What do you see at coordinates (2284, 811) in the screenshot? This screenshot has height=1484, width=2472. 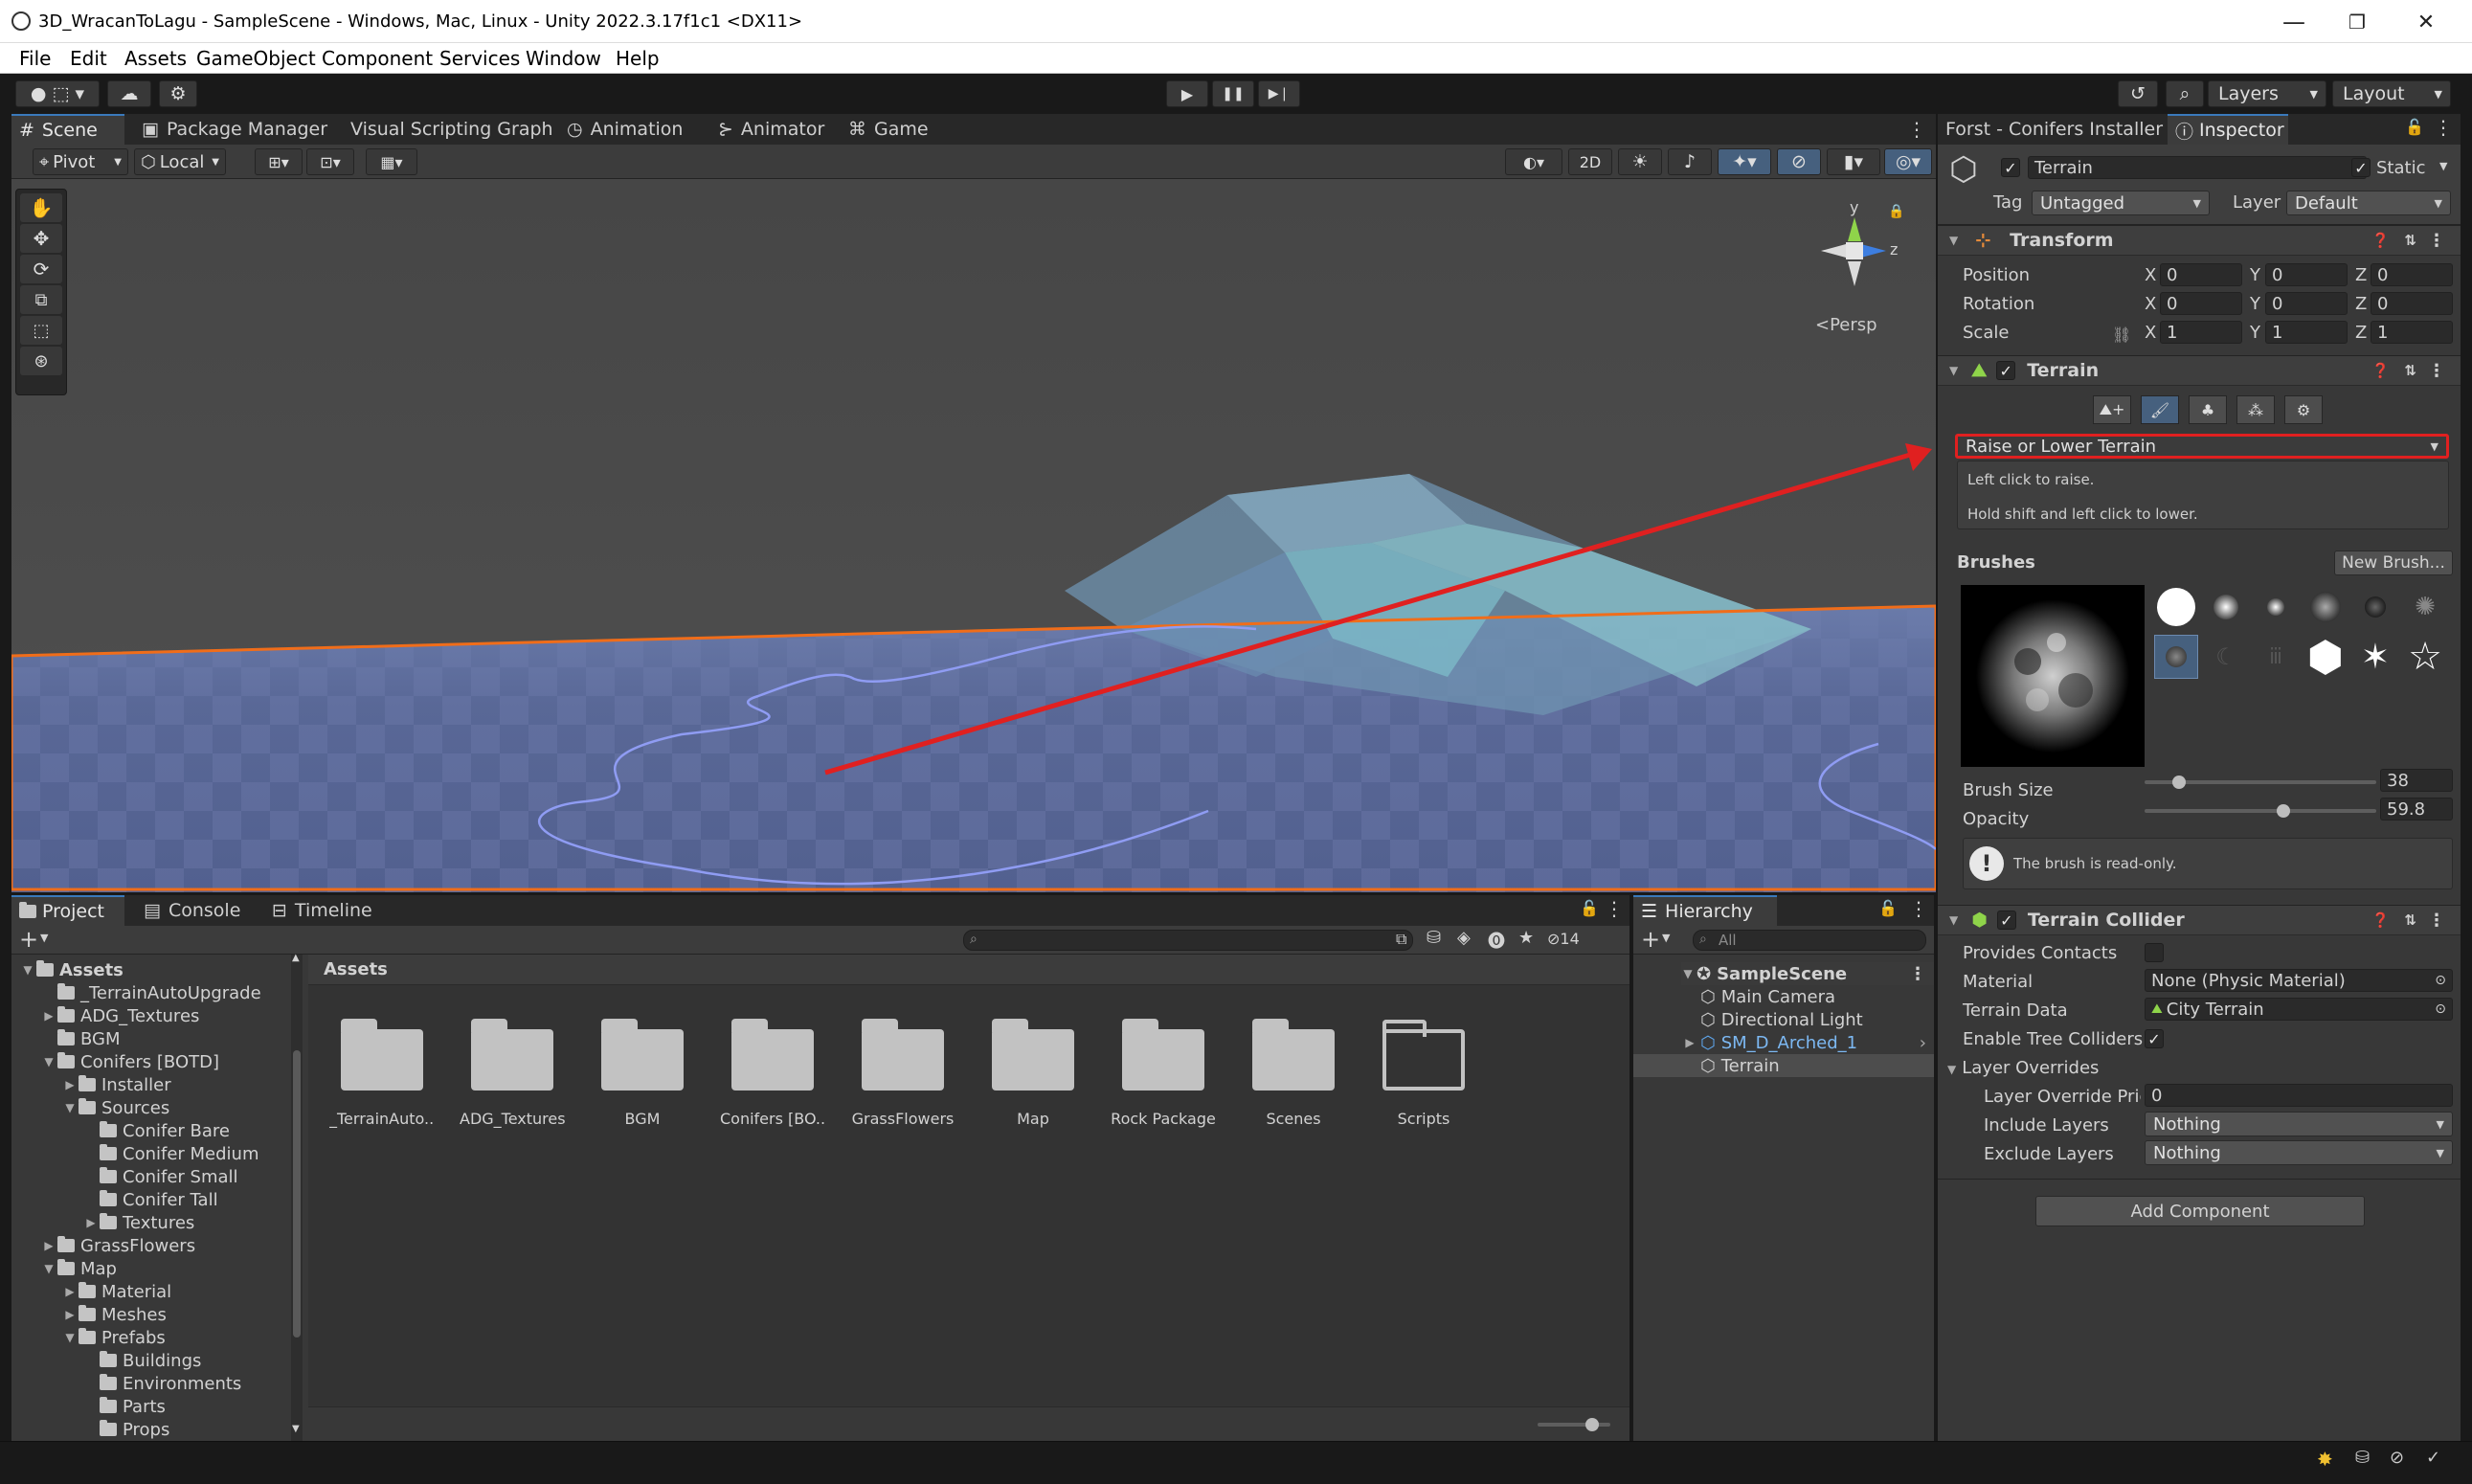 I see `opacity-slider-knob` at bounding box center [2284, 811].